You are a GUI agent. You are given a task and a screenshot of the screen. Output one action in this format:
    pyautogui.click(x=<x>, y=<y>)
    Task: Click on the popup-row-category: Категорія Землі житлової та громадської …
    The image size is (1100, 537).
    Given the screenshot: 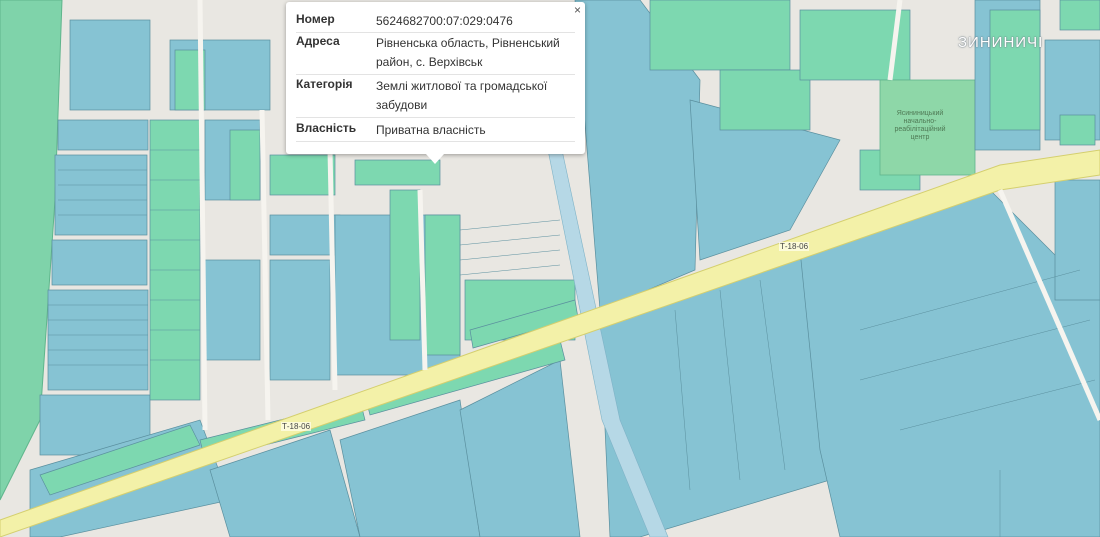 What is the action you would take?
    pyautogui.click(x=435, y=97)
    